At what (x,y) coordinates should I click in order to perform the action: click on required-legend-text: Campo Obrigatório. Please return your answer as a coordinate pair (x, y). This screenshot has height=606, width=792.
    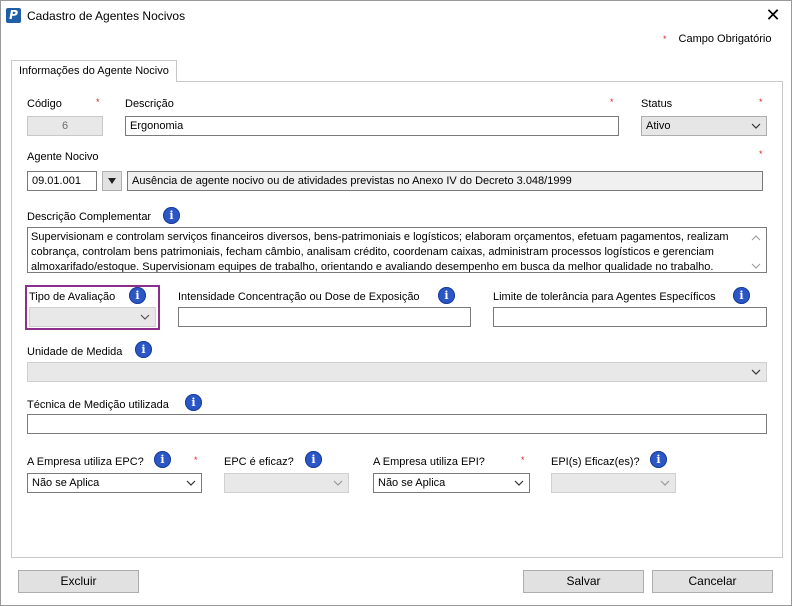
    Looking at the image, I should click on (725, 39).